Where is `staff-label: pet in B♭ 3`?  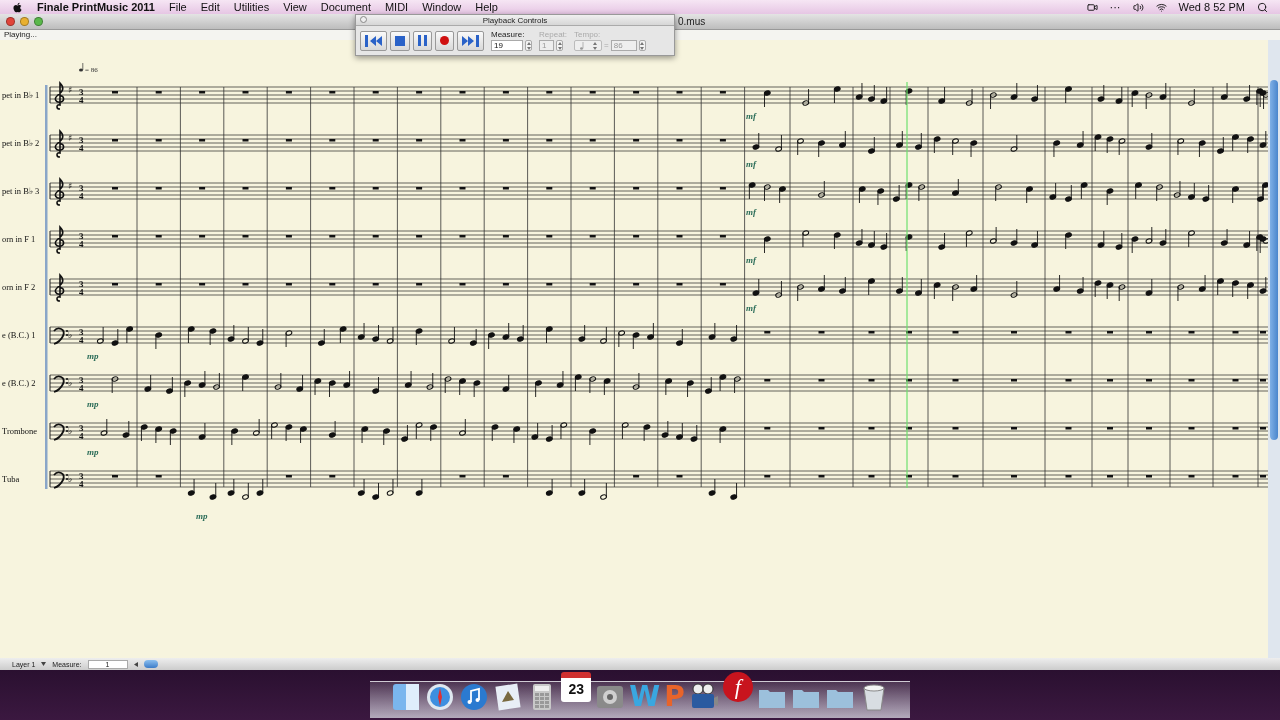 staff-label: pet in B♭ 3 is located at coordinates (21, 191).